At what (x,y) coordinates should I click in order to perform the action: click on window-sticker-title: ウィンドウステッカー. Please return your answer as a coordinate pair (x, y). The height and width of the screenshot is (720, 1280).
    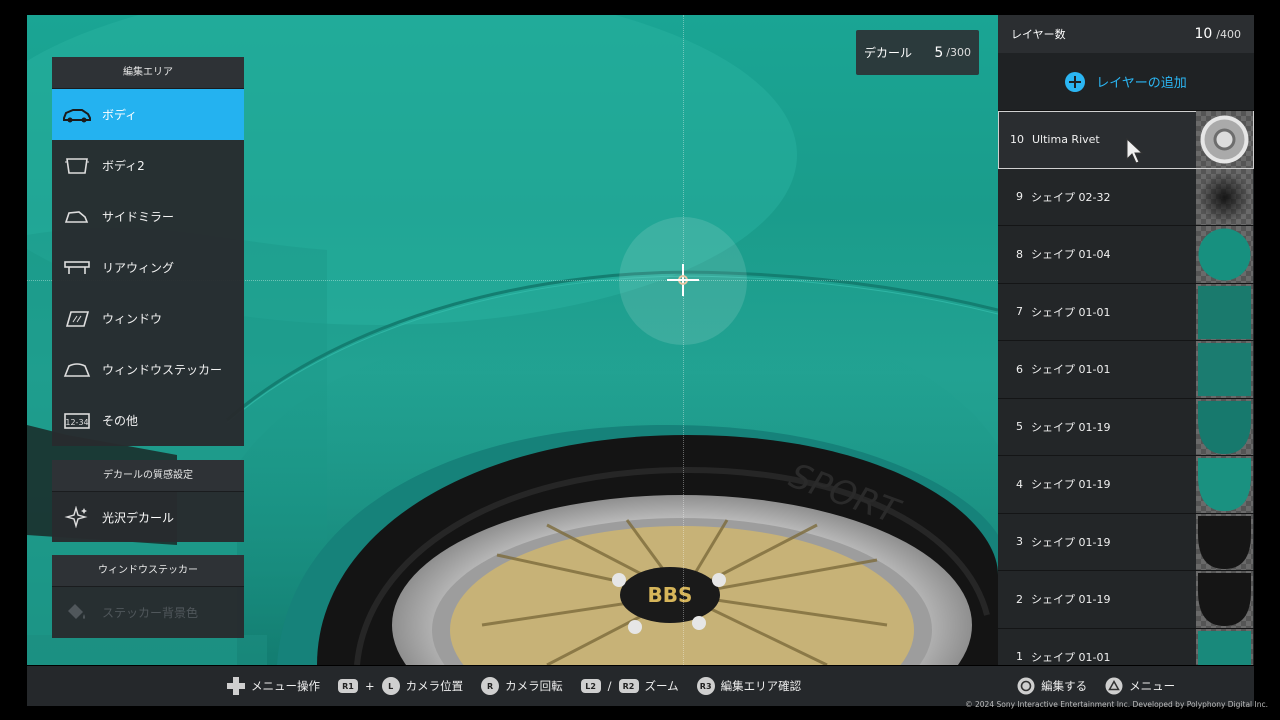
    Looking at the image, I should click on (148, 571).